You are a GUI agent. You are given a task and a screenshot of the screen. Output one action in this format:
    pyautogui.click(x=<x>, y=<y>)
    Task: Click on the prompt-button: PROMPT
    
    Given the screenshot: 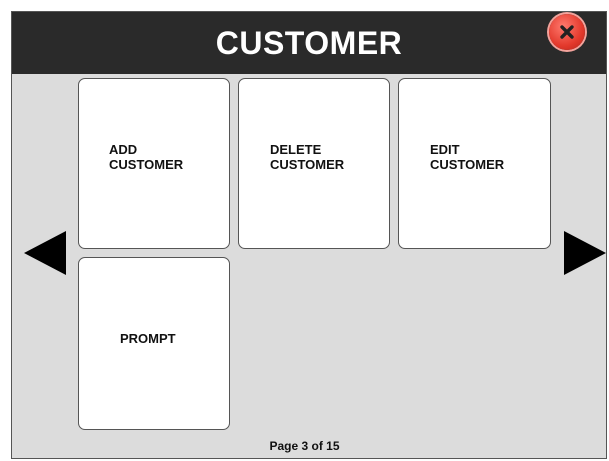 What is the action you would take?
    pyautogui.click(x=154, y=343)
    